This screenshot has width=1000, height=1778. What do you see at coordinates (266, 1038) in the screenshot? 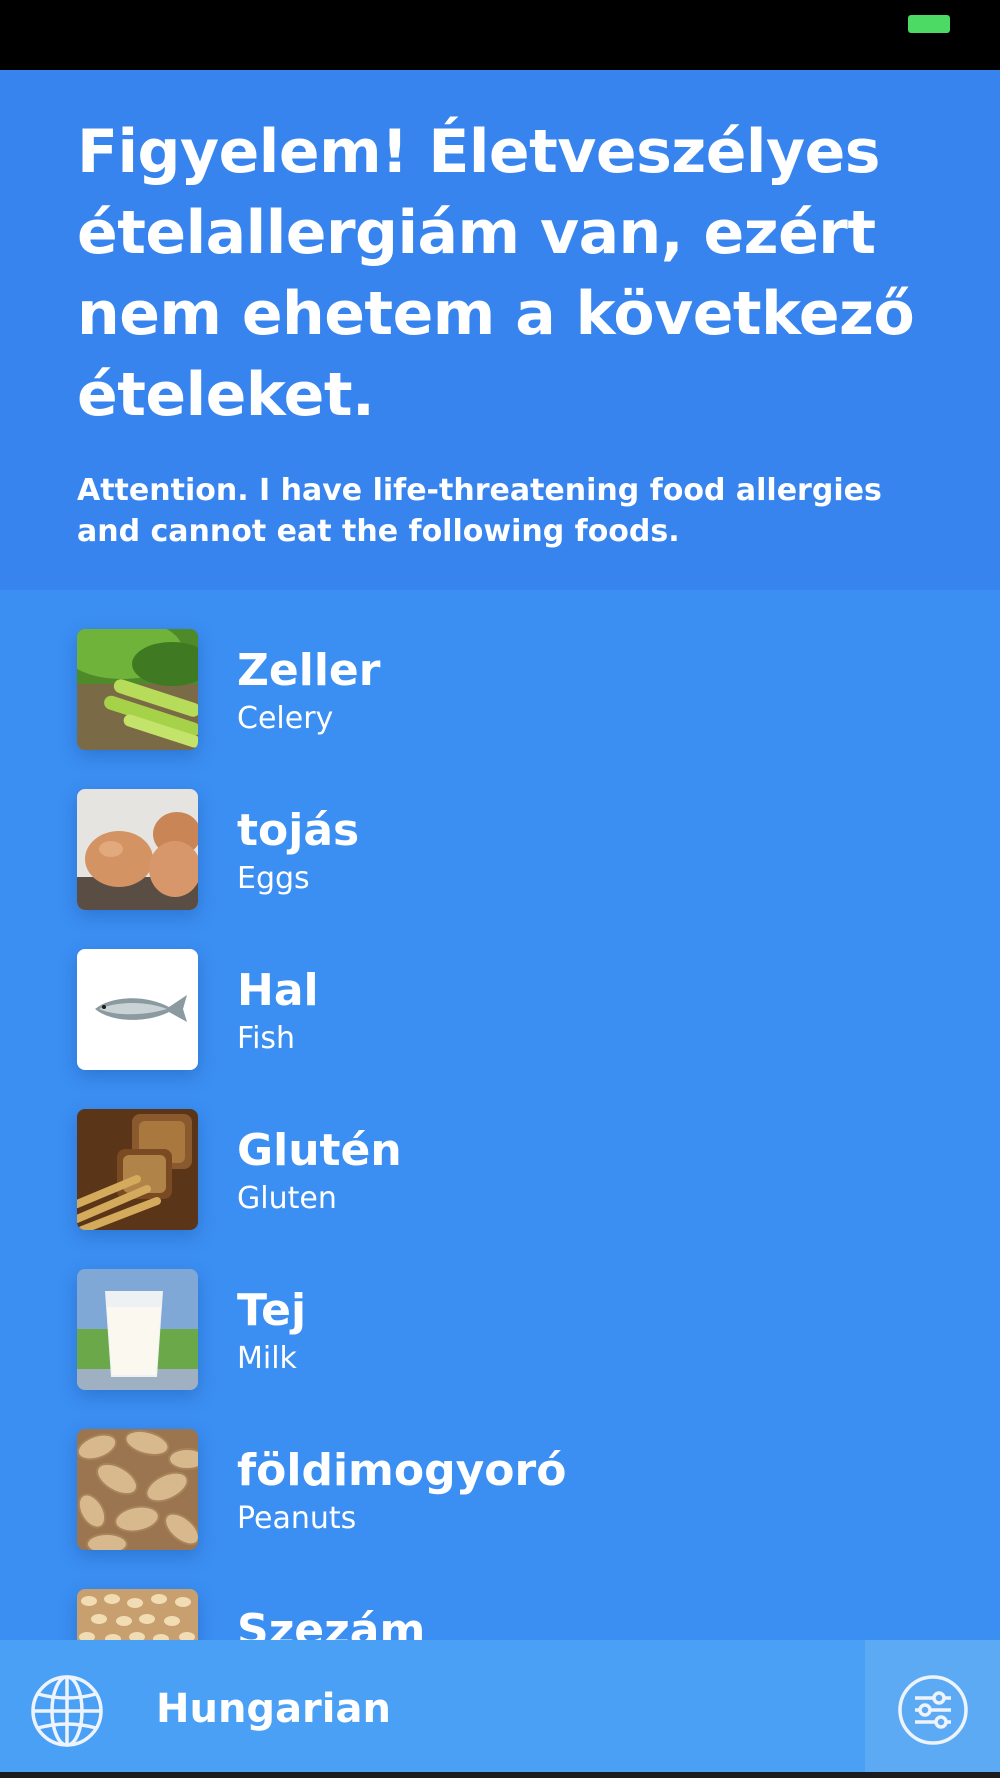
I see `allergy-translation: Fish` at bounding box center [266, 1038].